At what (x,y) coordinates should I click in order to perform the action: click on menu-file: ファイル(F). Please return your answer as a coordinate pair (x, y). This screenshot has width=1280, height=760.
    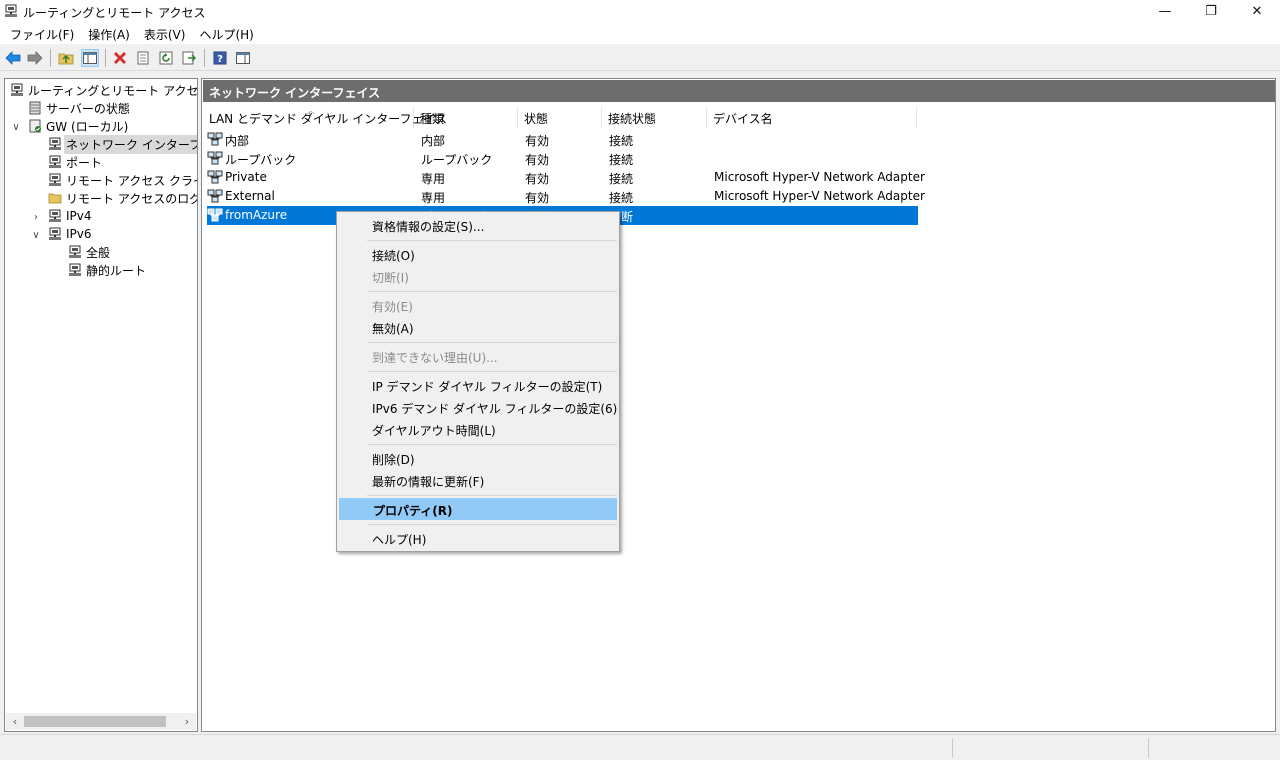
    Looking at the image, I should click on (42, 33).